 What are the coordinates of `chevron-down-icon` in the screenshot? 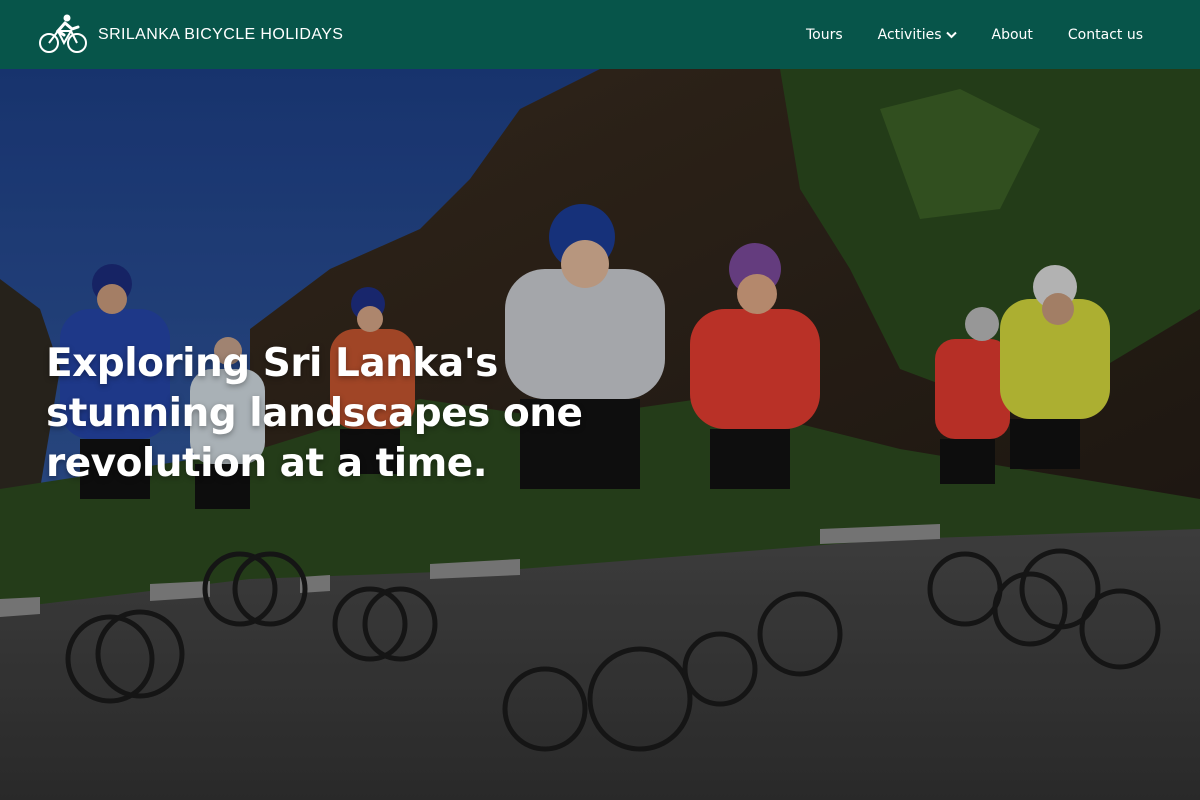 It's located at (951, 34).